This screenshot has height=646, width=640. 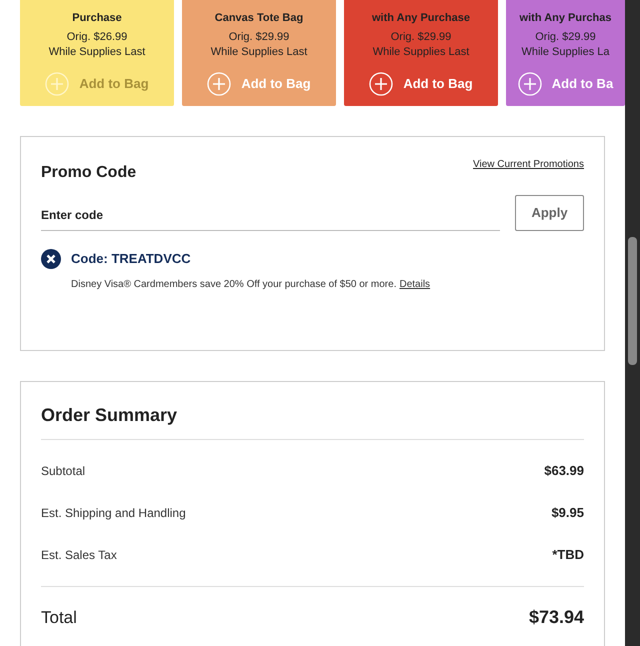 What do you see at coordinates (528, 164) in the screenshot?
I see `promotions-link: View Current Promotions` at bounding box center [528, 164].